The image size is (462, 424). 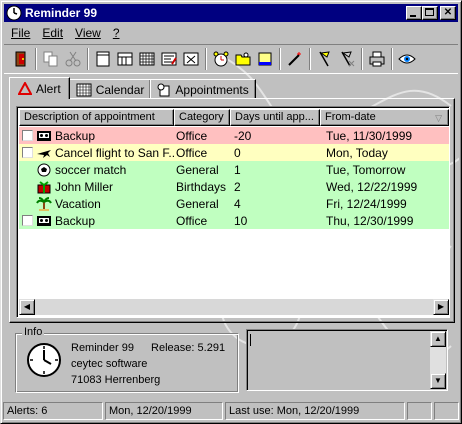 I want to click on table-row: Vacation General 4 Fri, 12/24/1999, so click(x=234, y=203).